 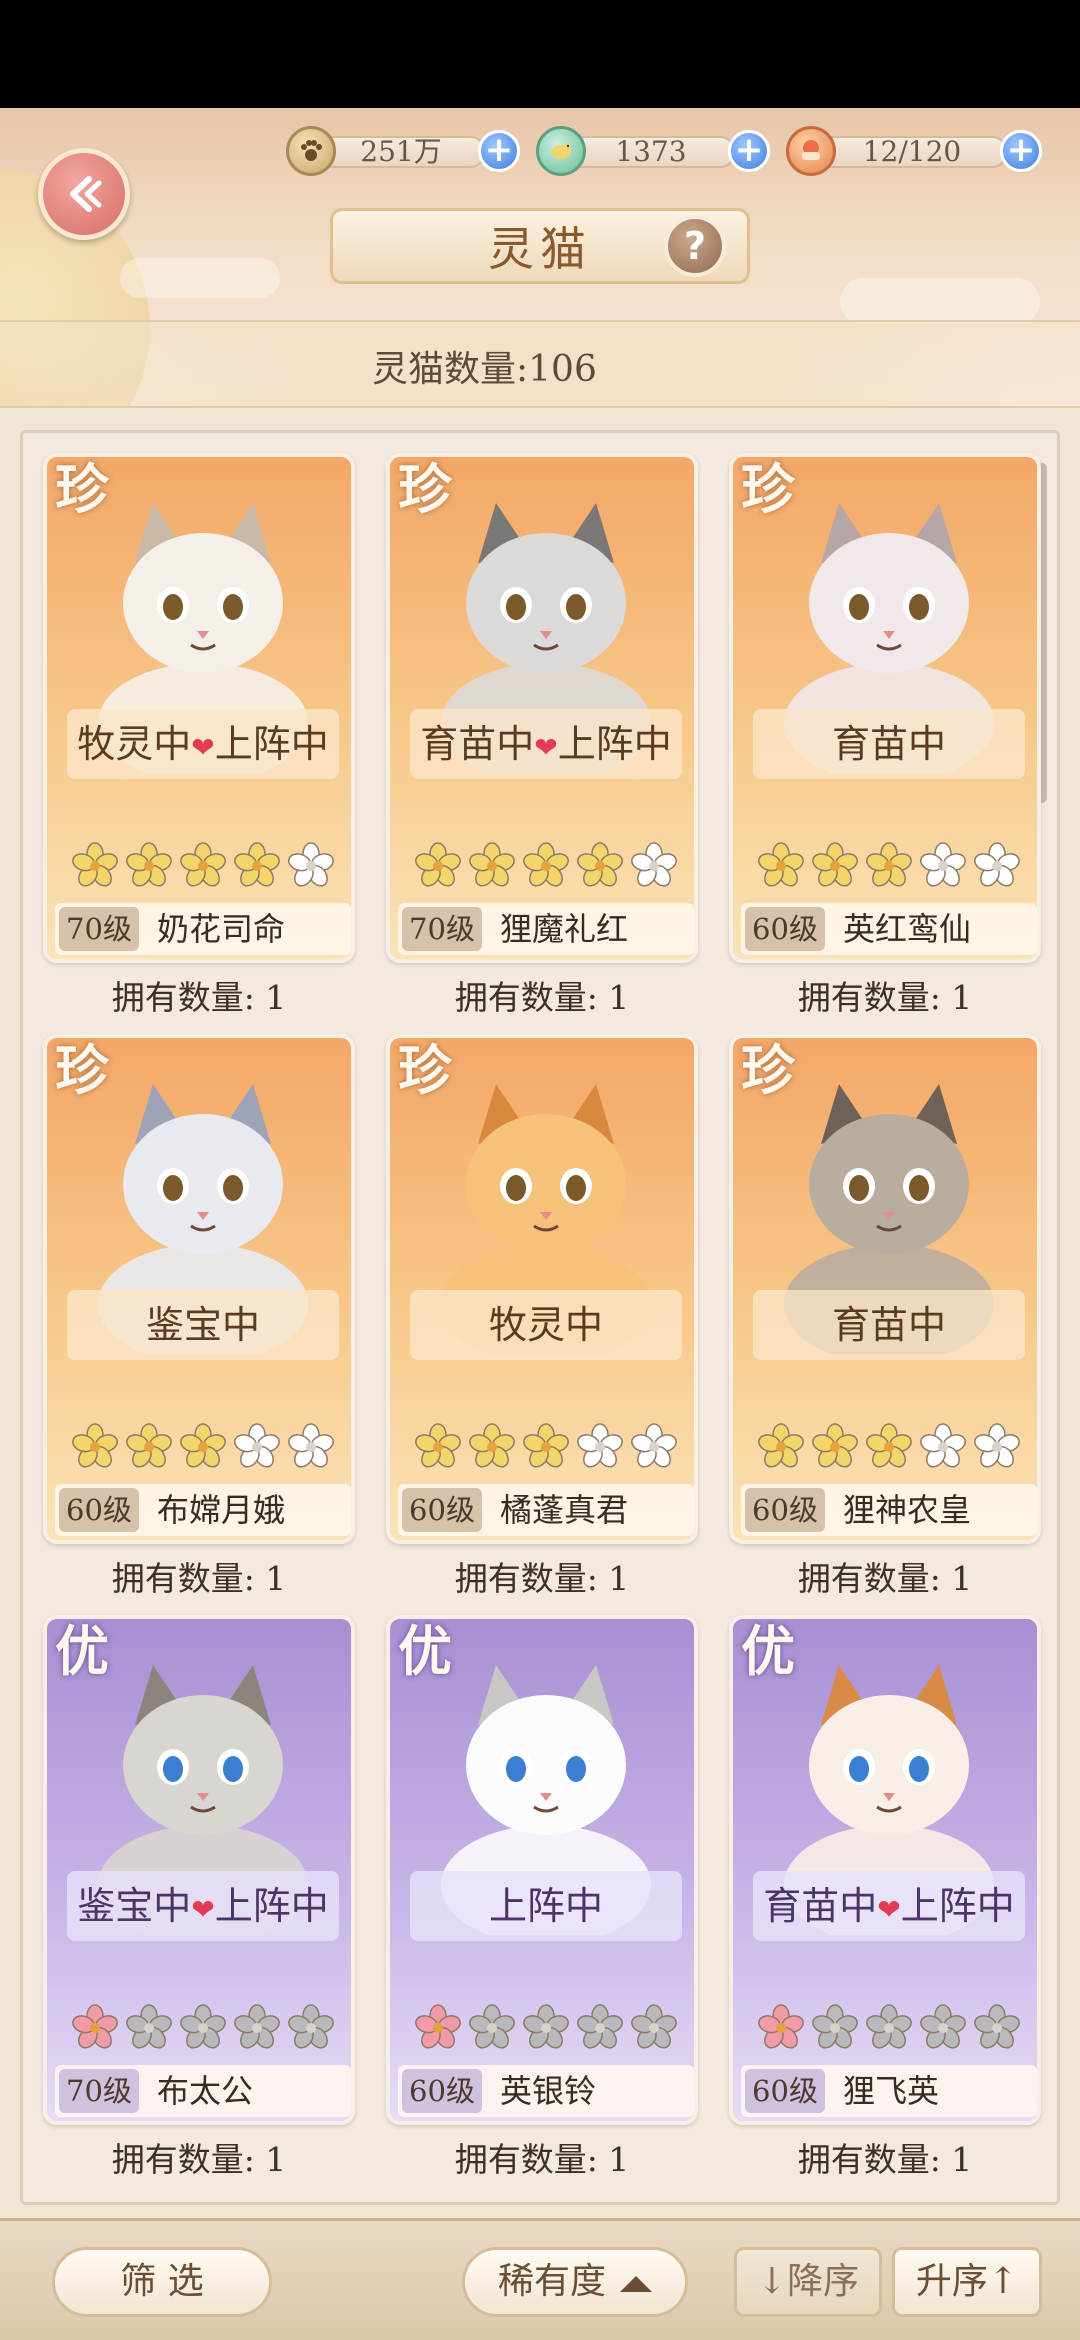 I want to click on cat-name: 布嫦月娥, so click(x=221, y=1510).